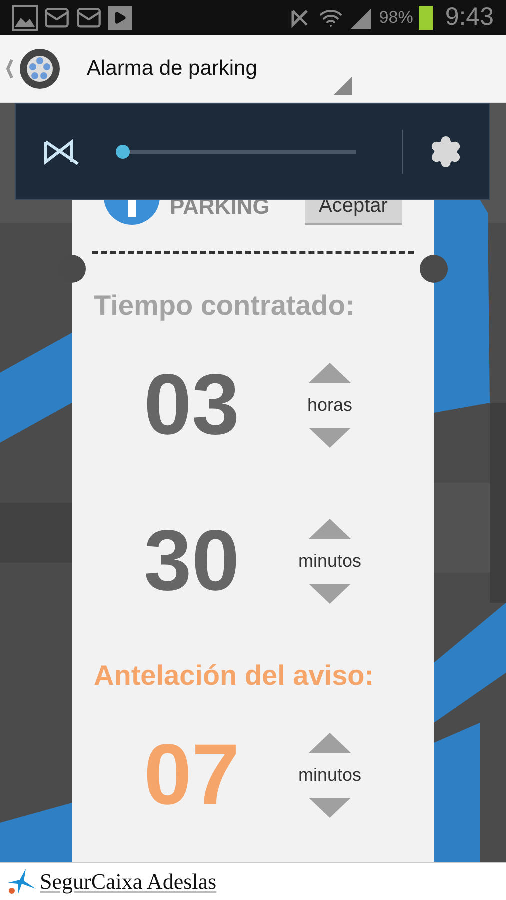 The image size is (506, 900). Describe the element at coordinates (330, 405) in the screenshot. I see `time-unit: horas` at that location.